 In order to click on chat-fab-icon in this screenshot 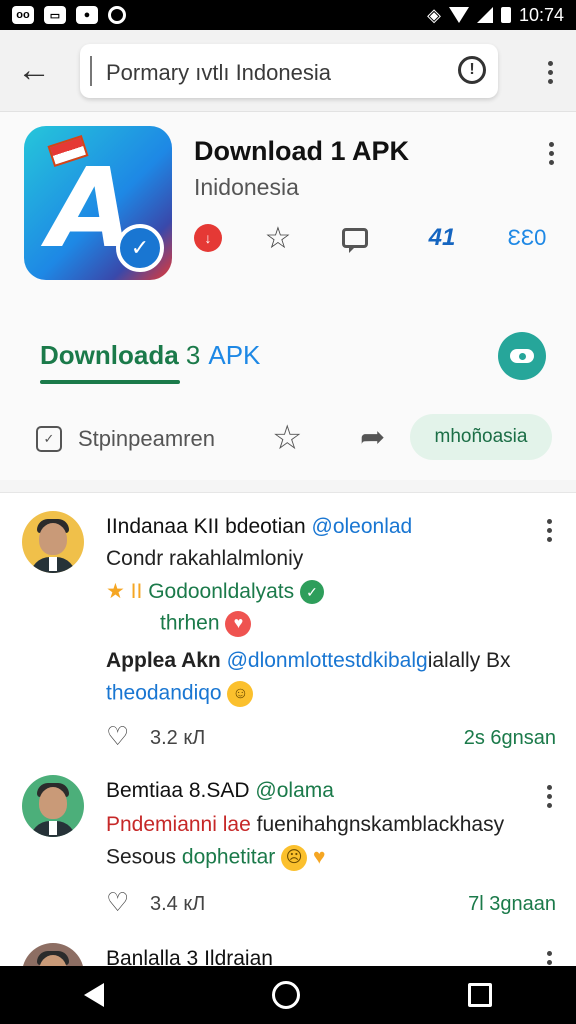, I will do `click(522, 356)`.